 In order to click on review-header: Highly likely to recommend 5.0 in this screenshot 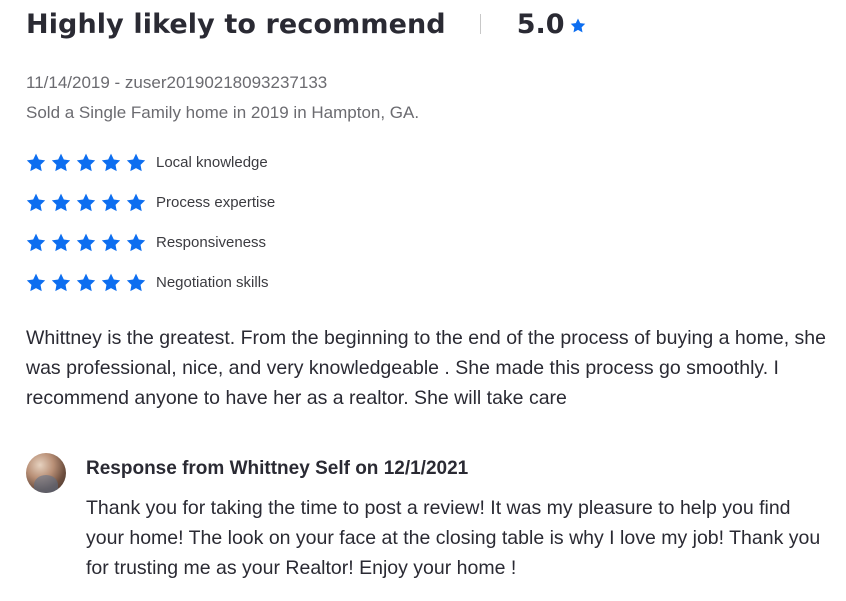, I will do `click(431, 24)`.